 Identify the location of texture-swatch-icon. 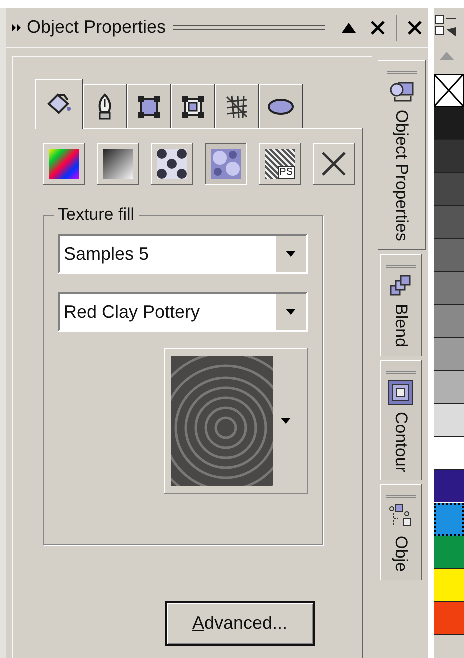
(226, 164).